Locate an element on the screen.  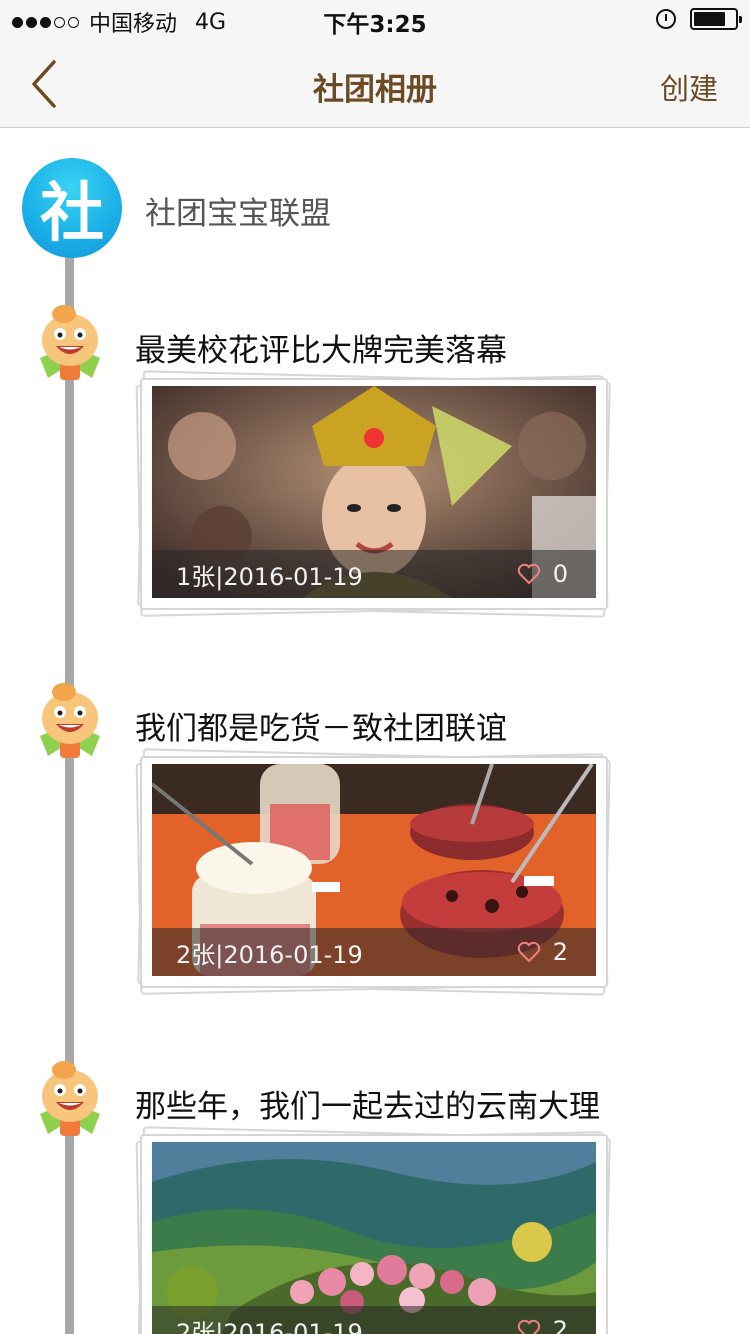
album-info: 1张|2016-01-19 is located at coordinates (269, 576).